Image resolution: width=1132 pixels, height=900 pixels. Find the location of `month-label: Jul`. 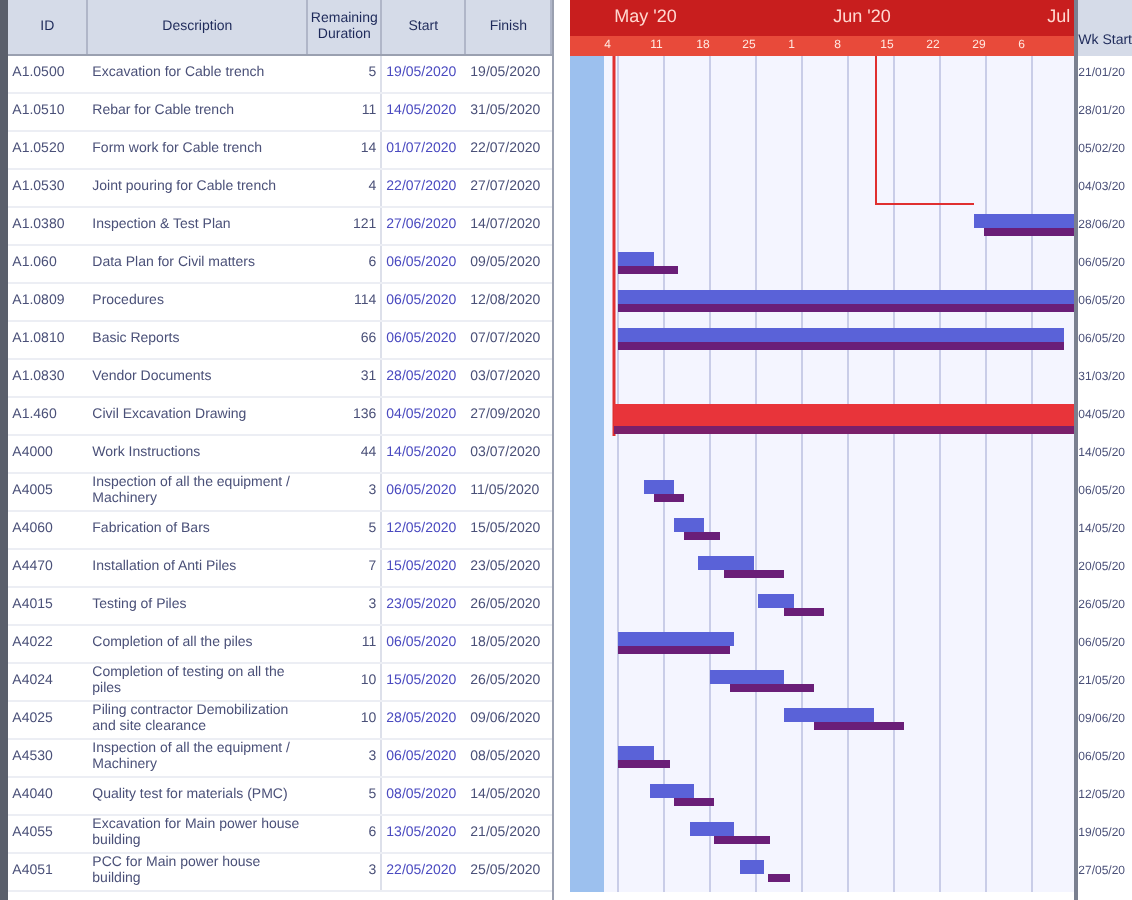

month-label: Jul is located at coordinates (1059, 17).